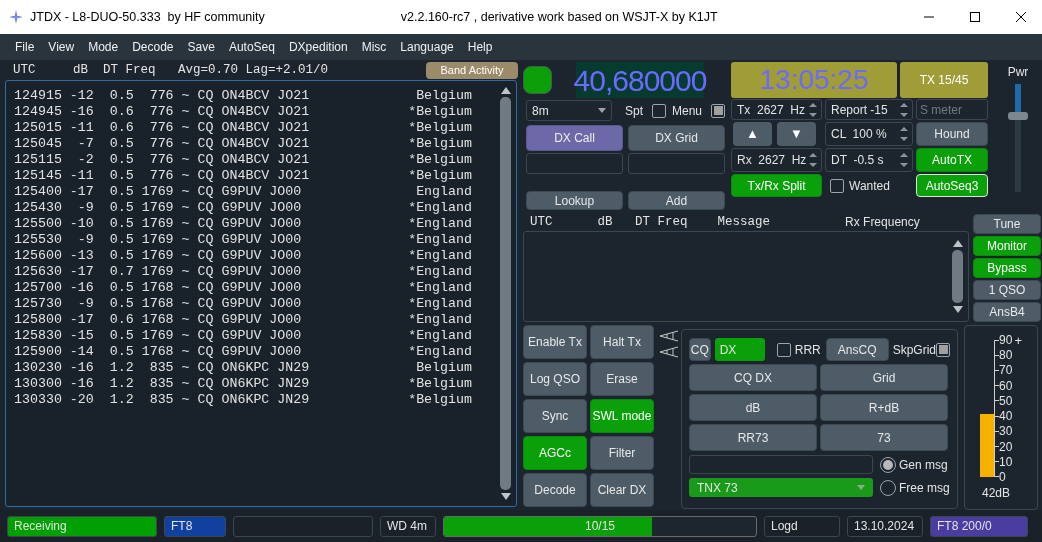  What do you see at coordinates (1018, 340) in the screenshot?
I see `scale-label: +` at bounding box center [1018, 340].